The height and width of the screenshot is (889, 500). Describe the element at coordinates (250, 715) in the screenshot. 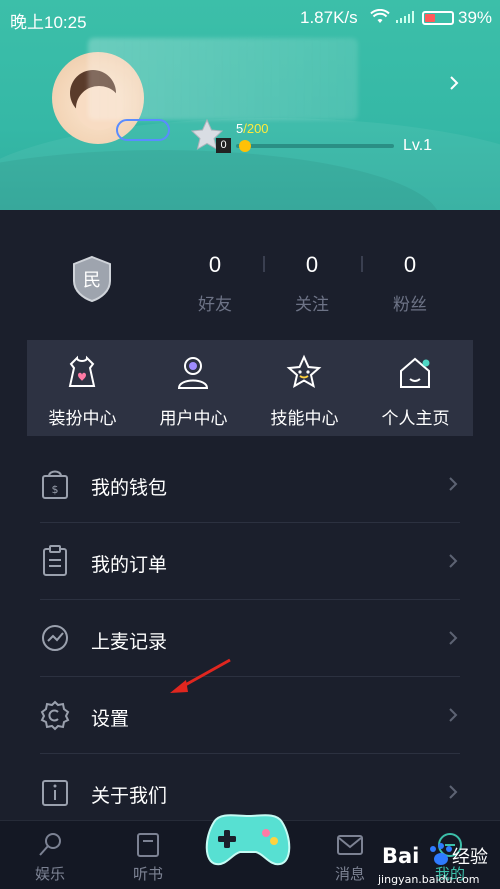

I see `menu-item-settings: 设置` at that location.